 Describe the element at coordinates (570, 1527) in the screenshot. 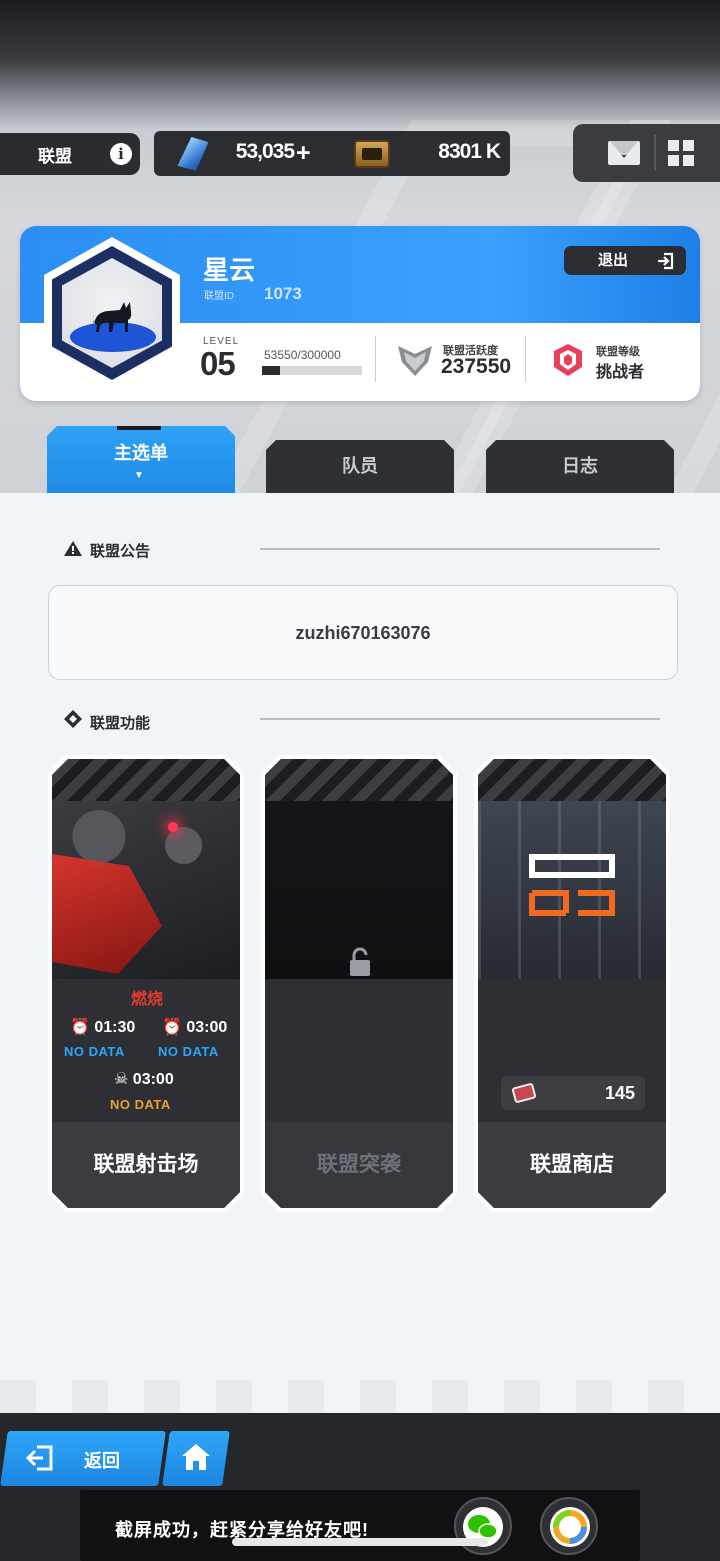

I see `photos-icon` at that location.